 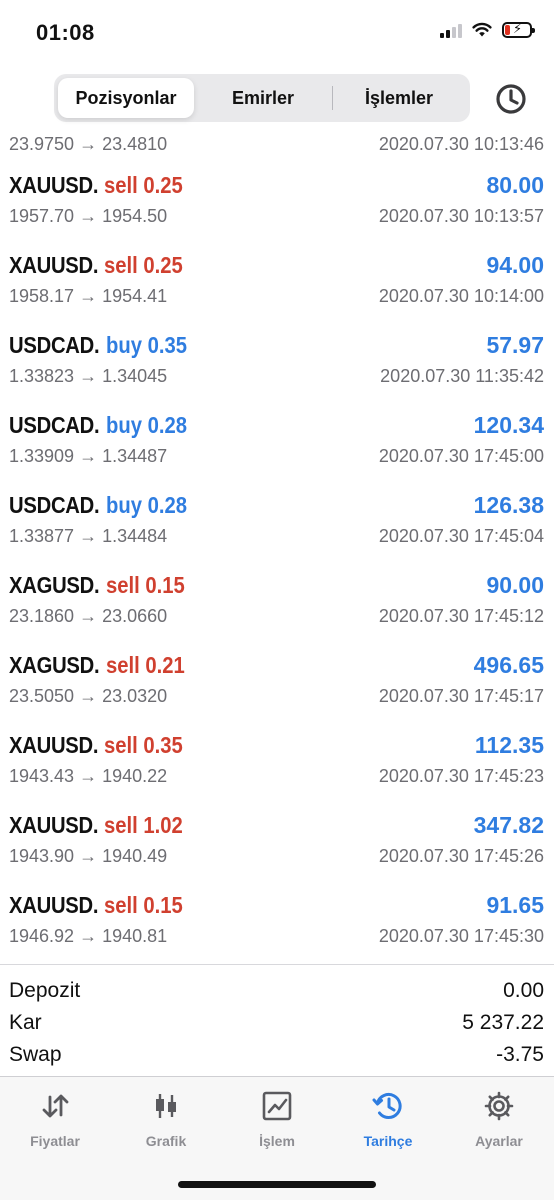 What do you see at coordinates (388, 1124) in the screenshot?
I see `tab-tarihce: Tarihçe` at bounding box center [388, 1124].